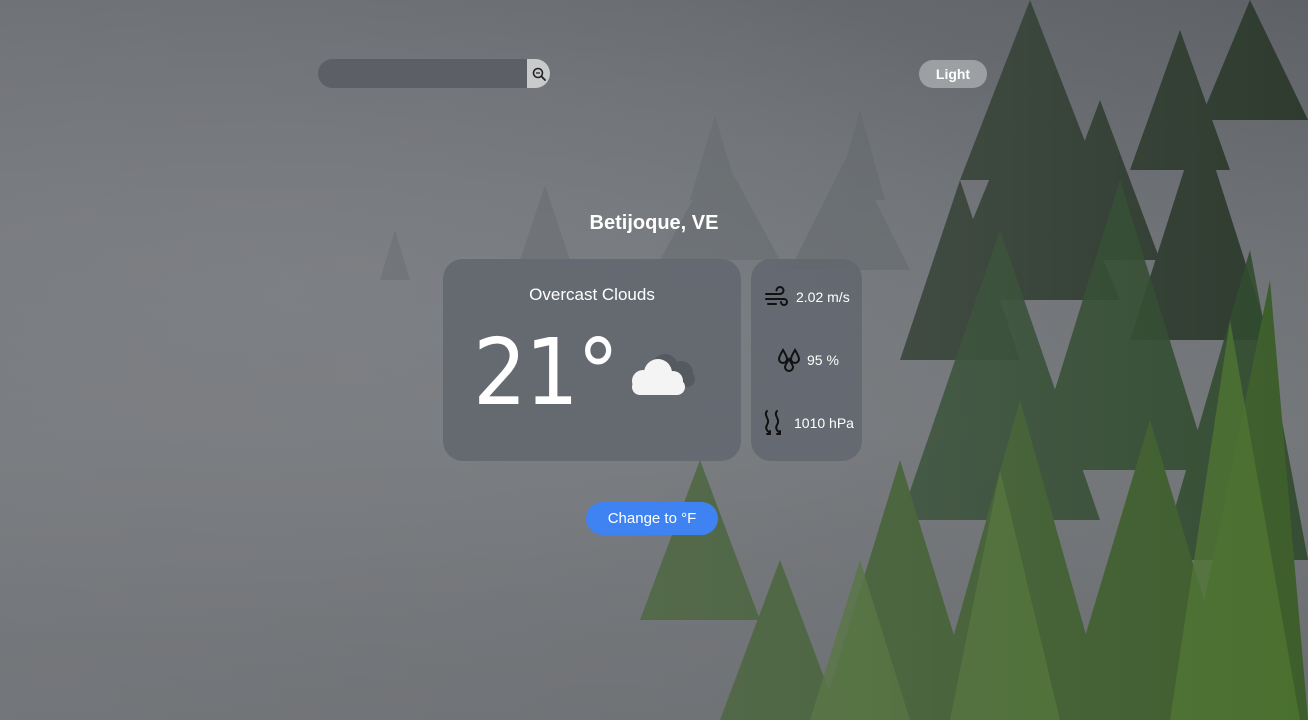  I want to click on search-bar, so click(434, 73).